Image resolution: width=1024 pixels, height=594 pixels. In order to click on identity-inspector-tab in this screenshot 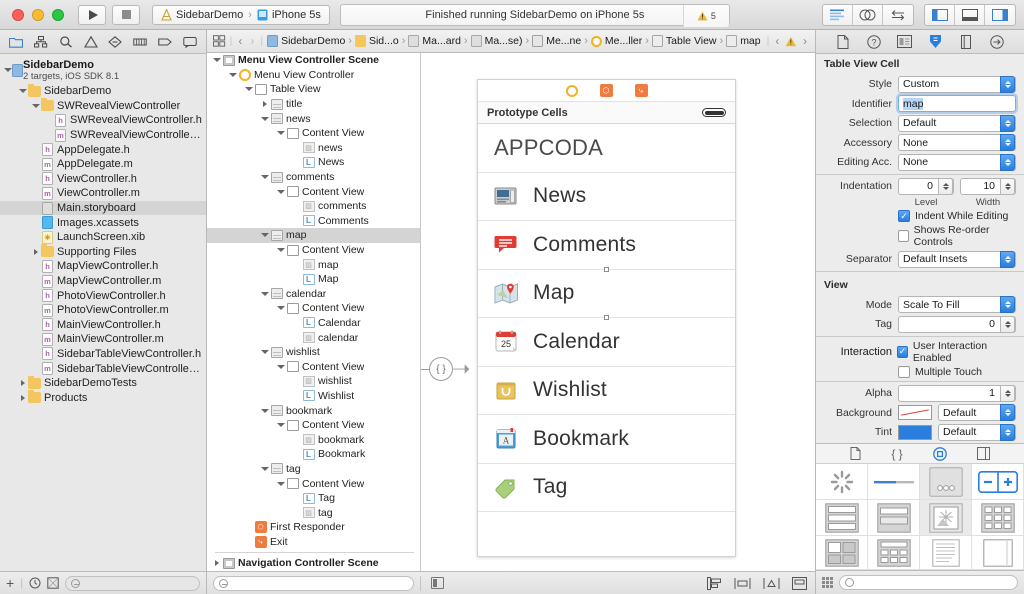, I will do `click(905, 42)`.